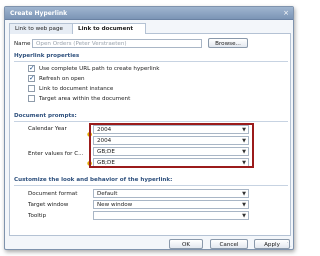 Image resolution: width=320 pixels, height=256 pixels. What do you see at coordinates (107, 194) in the screenshot?
I see `document-format-value: Default` at bounding box center [107, 194].